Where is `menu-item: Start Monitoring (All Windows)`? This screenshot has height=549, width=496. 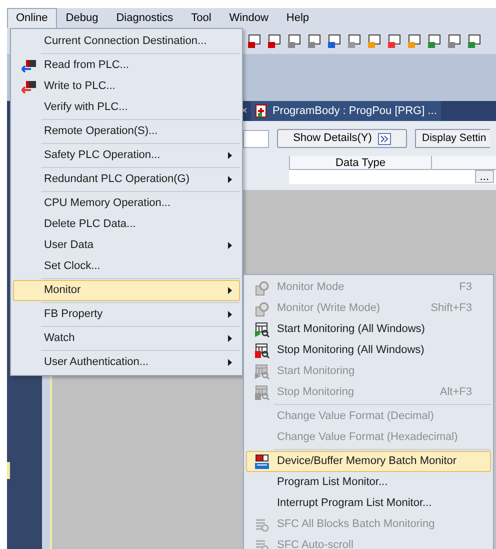
menu-item: Start Monitoring (All Windows) is located at coordinates (368, 329).